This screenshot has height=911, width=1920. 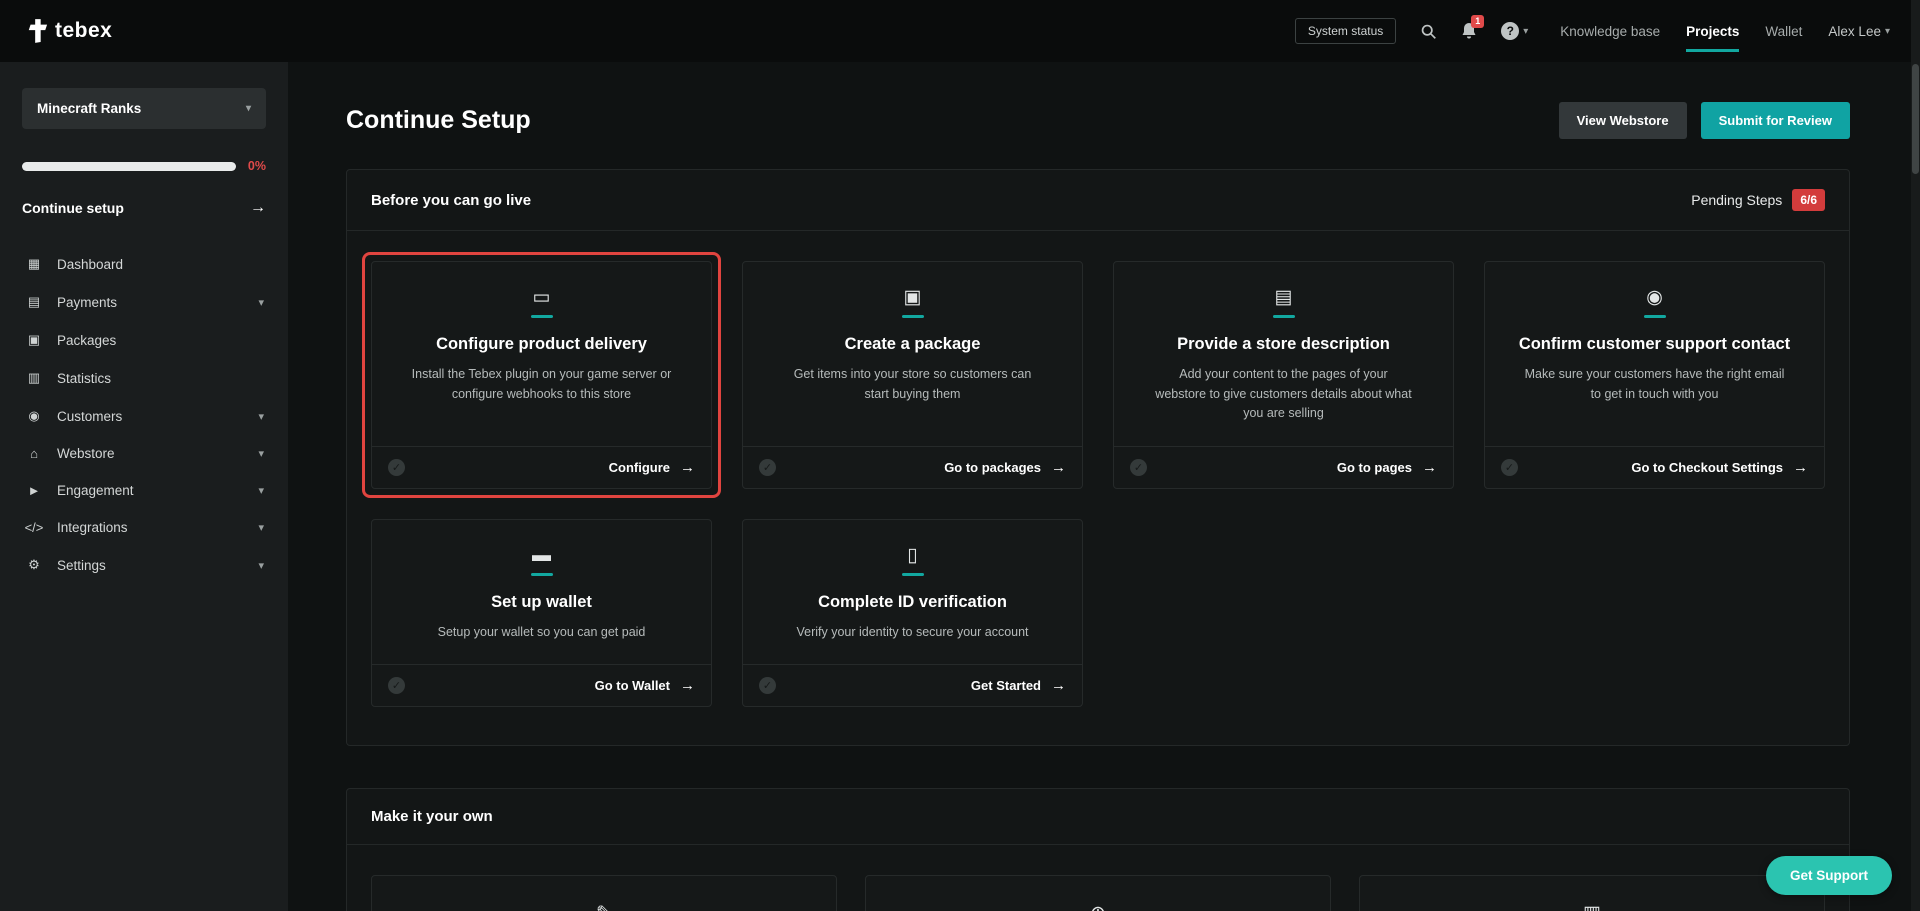 What do you see at coordinates (144, 340) in the screenshot?
I see `sidebar-item-packages: ▣ Packages` at bounding box center [144, 340].